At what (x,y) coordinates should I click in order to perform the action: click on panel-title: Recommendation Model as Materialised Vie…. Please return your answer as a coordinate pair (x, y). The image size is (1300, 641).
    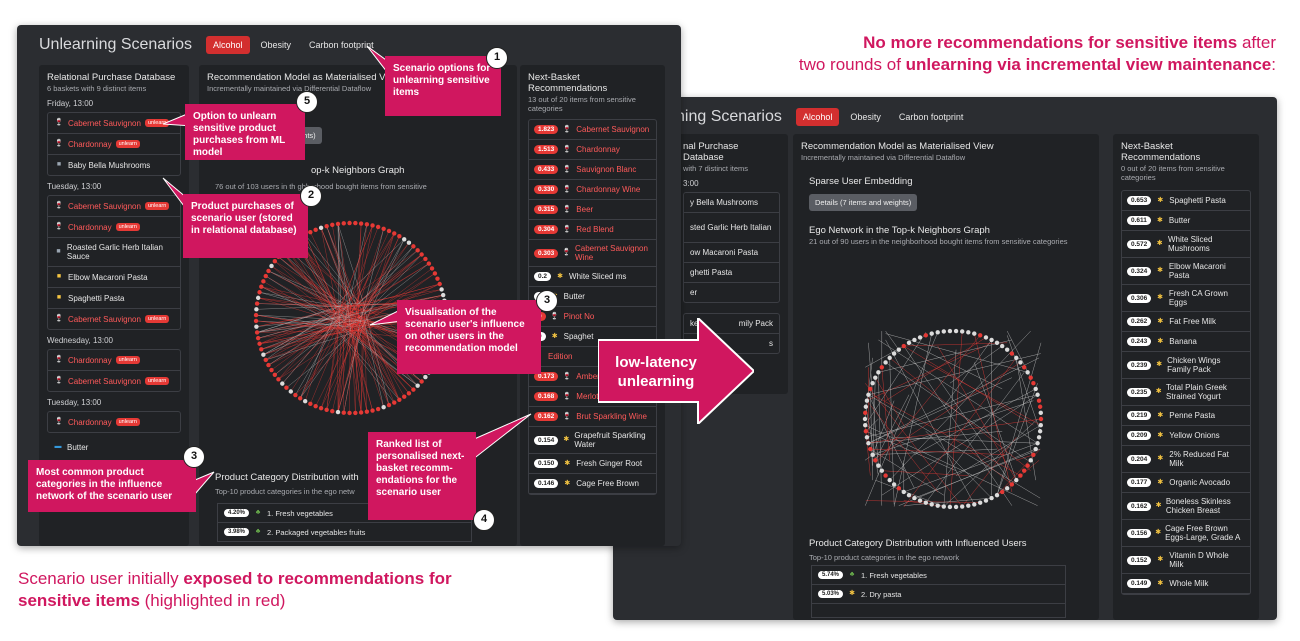
    Looking at the image, I should click on (897, 146).